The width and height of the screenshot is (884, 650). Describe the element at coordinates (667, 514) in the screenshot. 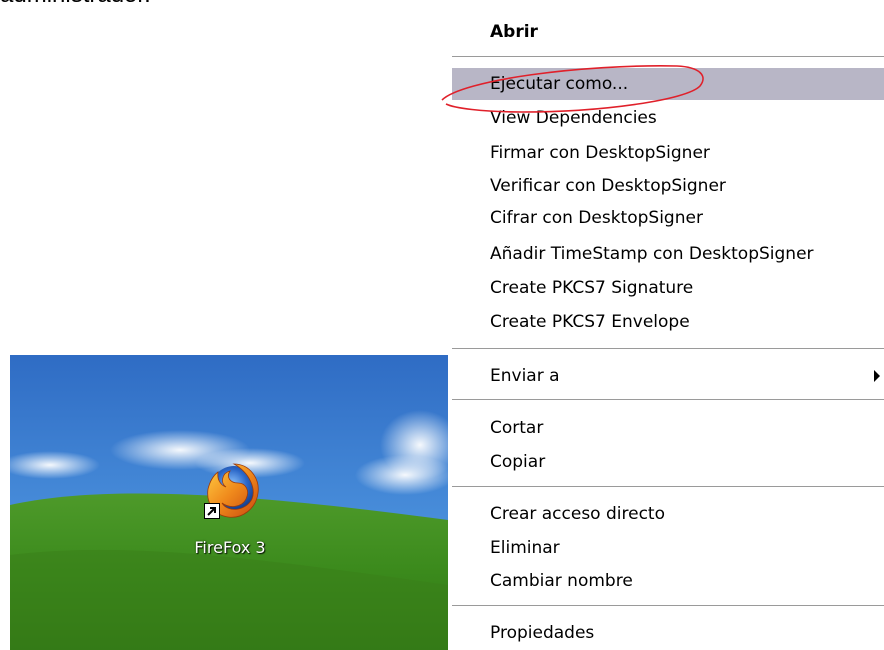

I see `menu-item-crear-acceso-directo: Crear acceso directo` at that location.